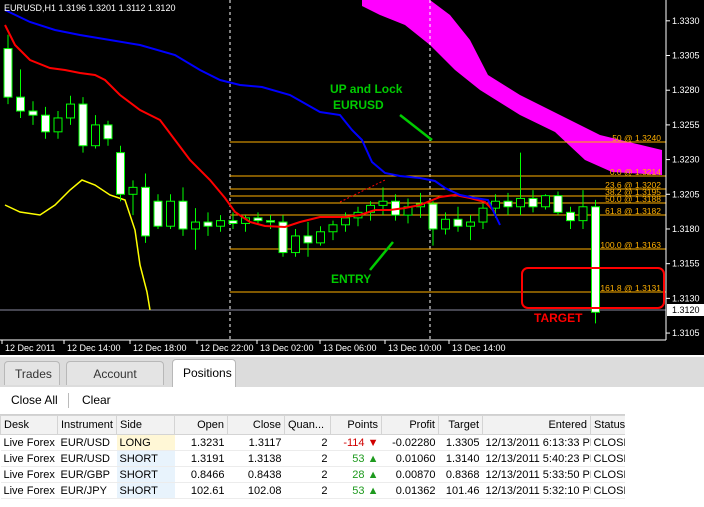 This screenshot has height=507, width=704. What do you see at coordinates (351, 279) in the screenshot?
I see `annotation-entry: ENTRY` at bounding box center [351, 279].